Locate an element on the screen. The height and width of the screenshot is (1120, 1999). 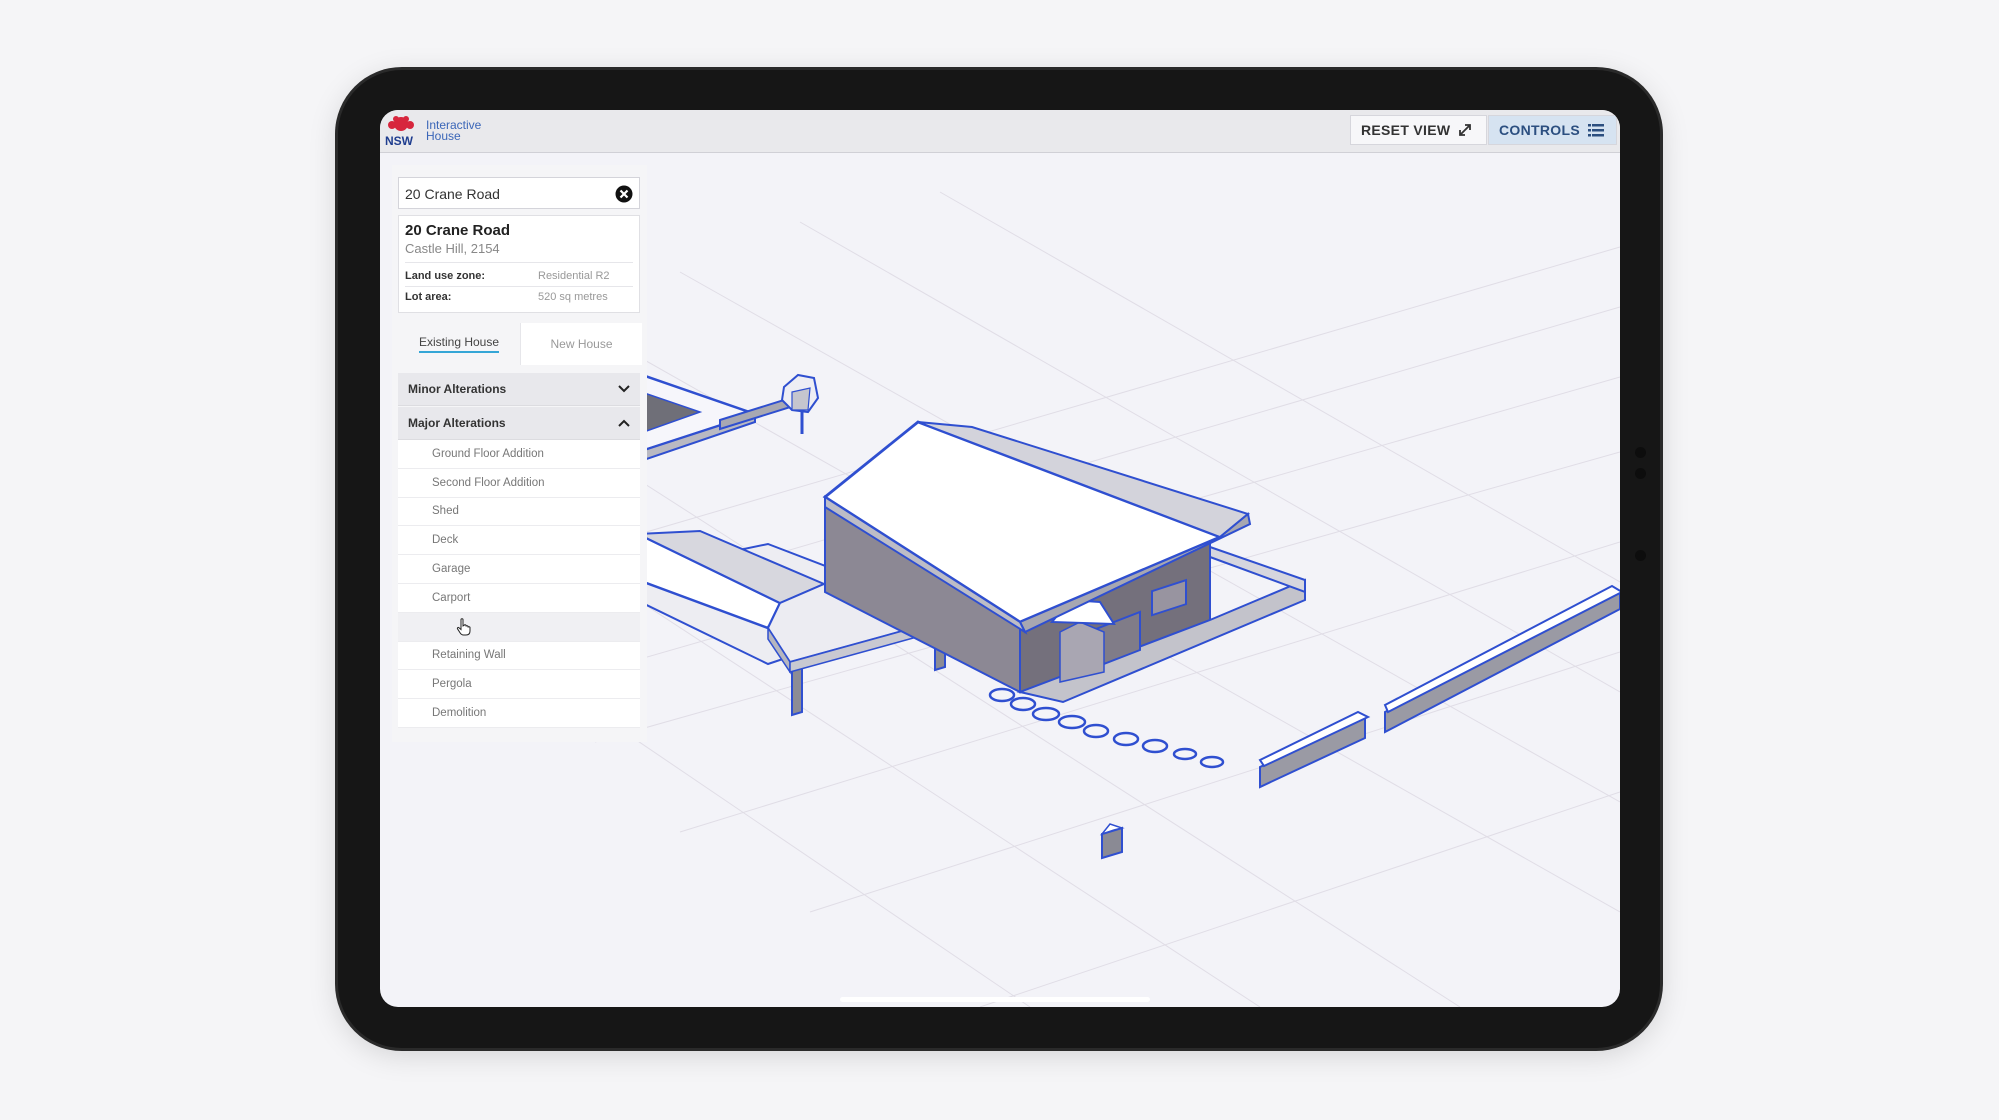
list-item-carport: Carport is located at coordinates (519, 598).